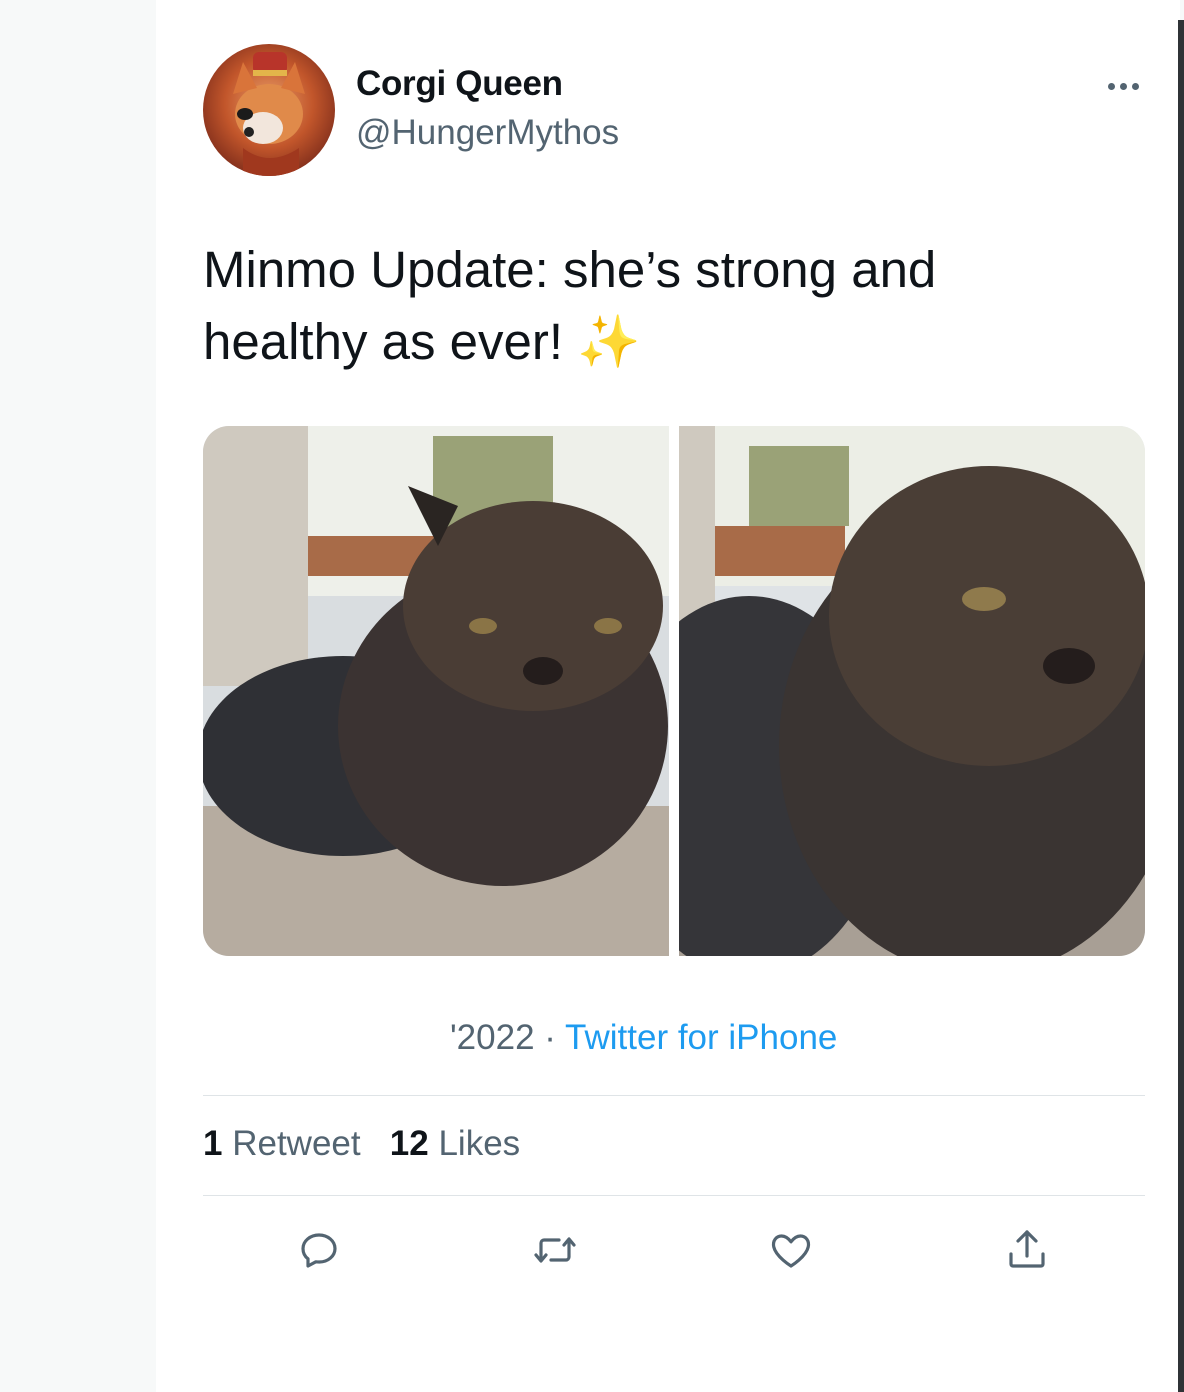  I want to click on share-icon, so click(1027, 1249).